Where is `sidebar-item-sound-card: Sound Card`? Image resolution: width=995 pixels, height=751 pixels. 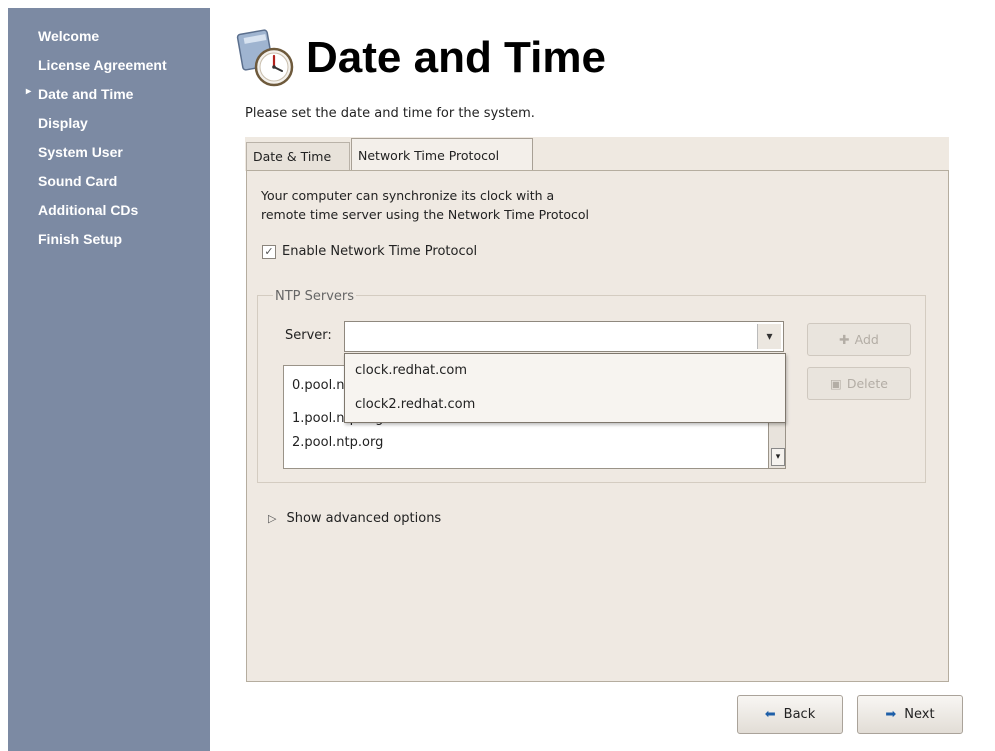
sidebar-item-sound-card: Sound Card is located at coordinates (77, 181).